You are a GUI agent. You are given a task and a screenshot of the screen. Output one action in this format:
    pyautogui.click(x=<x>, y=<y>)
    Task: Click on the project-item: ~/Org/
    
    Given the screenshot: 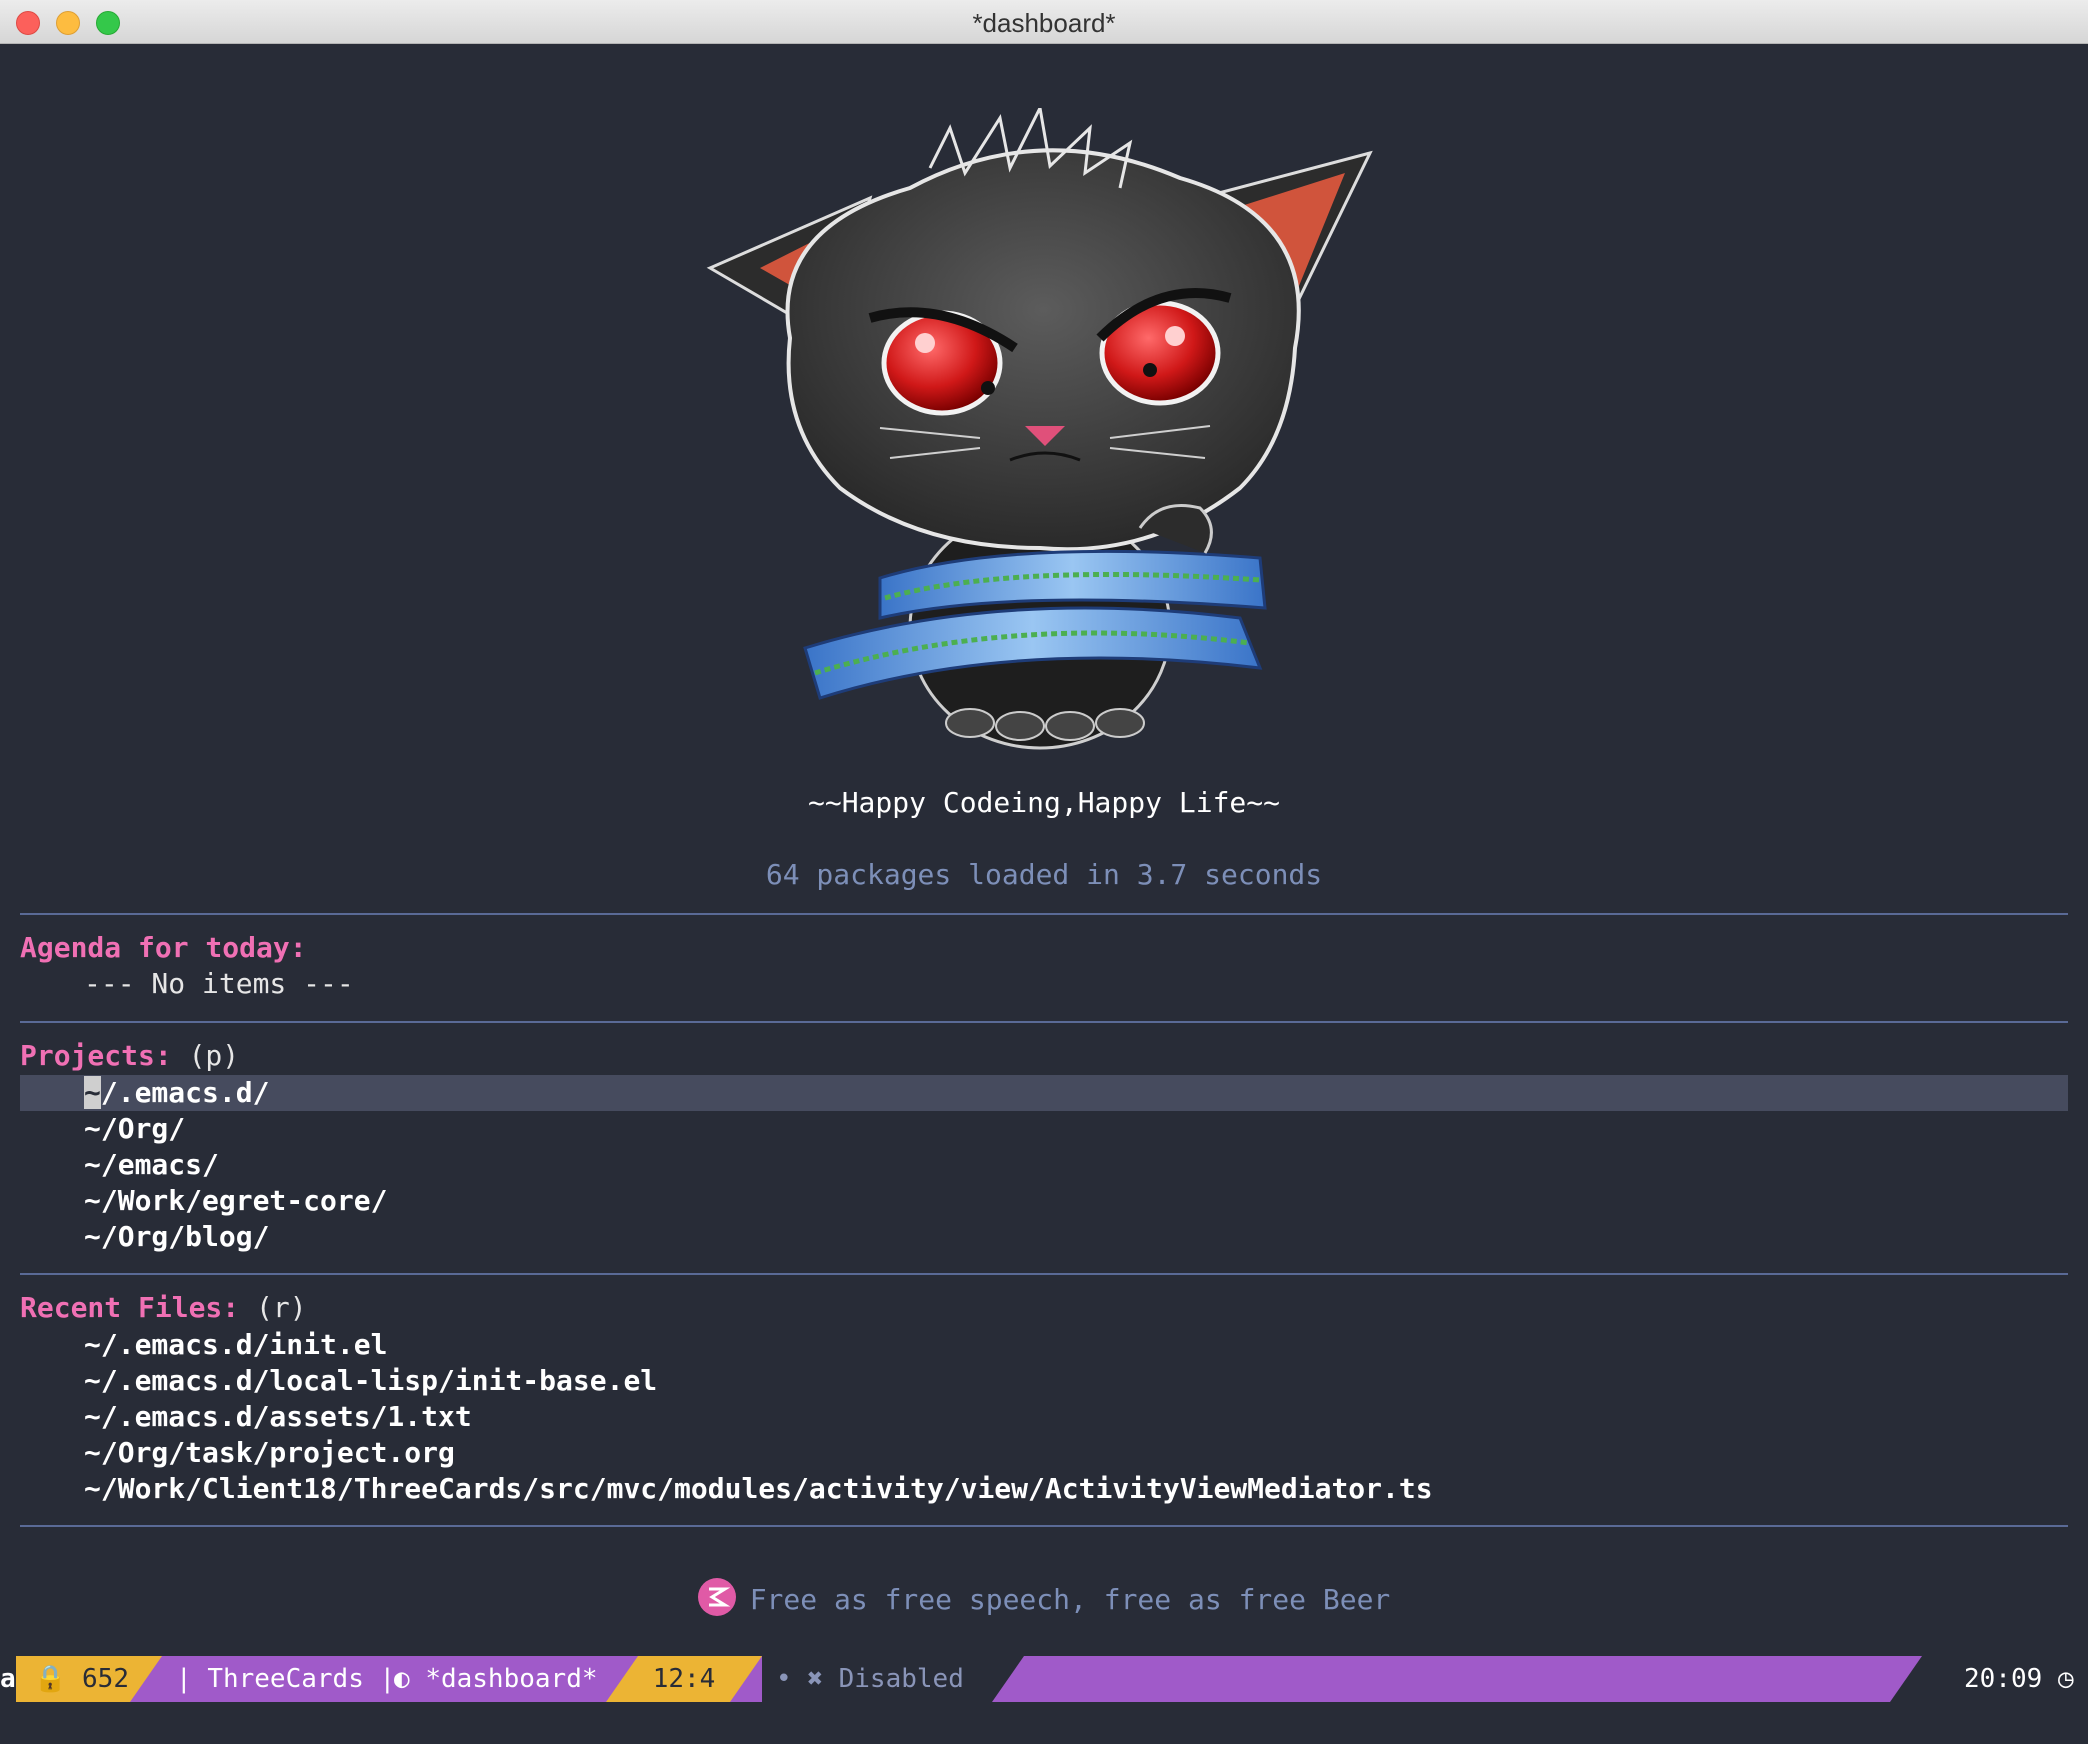 What is the action you would take?
    pyautogui.click(x=134, y=1129)
    